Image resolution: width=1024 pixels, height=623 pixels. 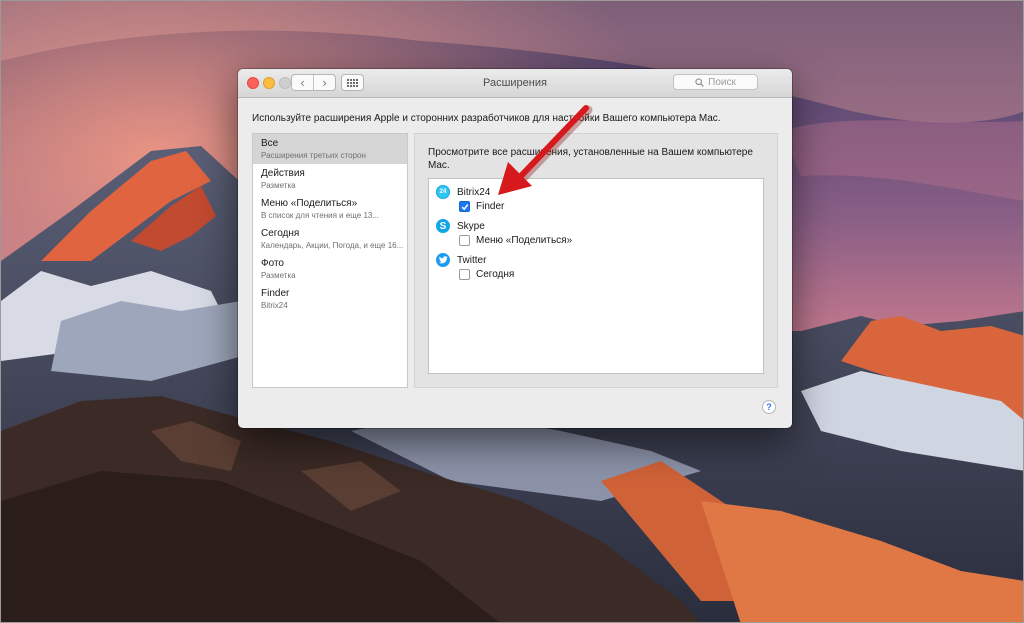 I want to click on group-label: Bitrix24, so click(x=474, y=192).